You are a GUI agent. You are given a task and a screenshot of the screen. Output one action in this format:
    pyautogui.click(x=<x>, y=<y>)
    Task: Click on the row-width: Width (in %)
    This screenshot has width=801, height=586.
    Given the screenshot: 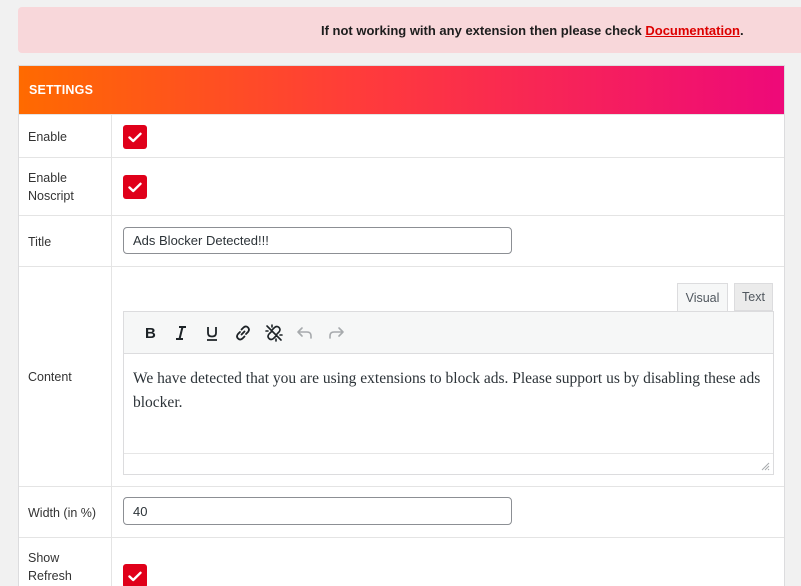 What is the action you would take?
    pyautogui.click(x=401, y=511)
    